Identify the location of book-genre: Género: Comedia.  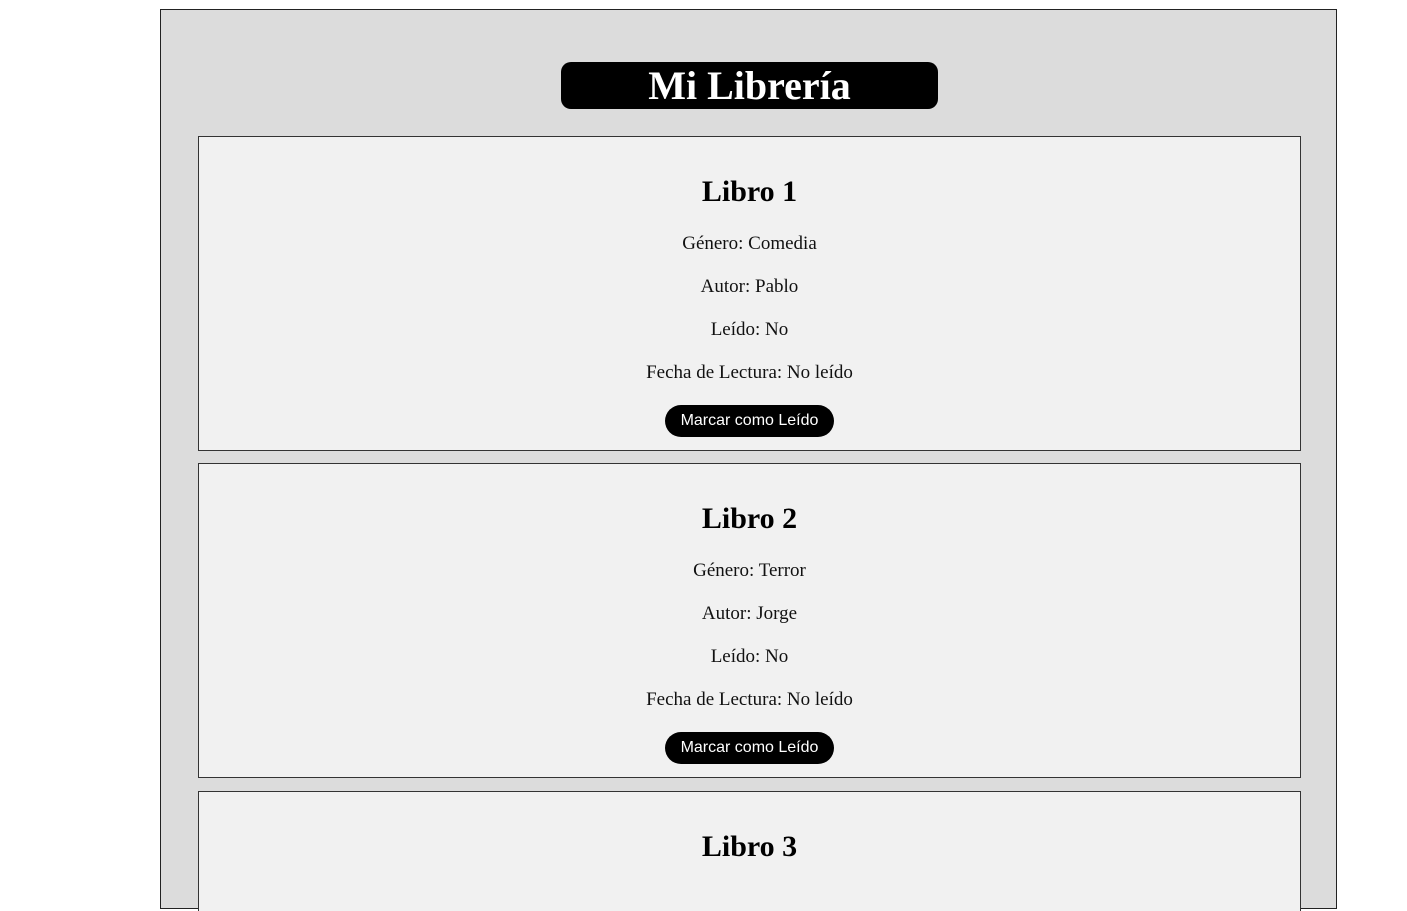
(749, 243).